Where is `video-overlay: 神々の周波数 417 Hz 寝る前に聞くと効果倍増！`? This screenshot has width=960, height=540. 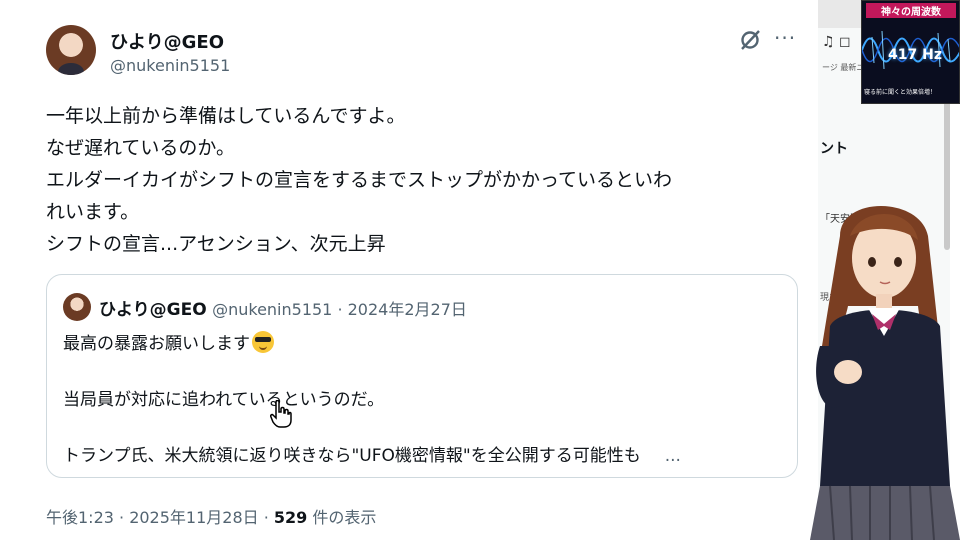 video-overlay: 神々の周波数 417 Hz 寝る前に聞くと効果倍増！ is located at coordinates (910, 52).